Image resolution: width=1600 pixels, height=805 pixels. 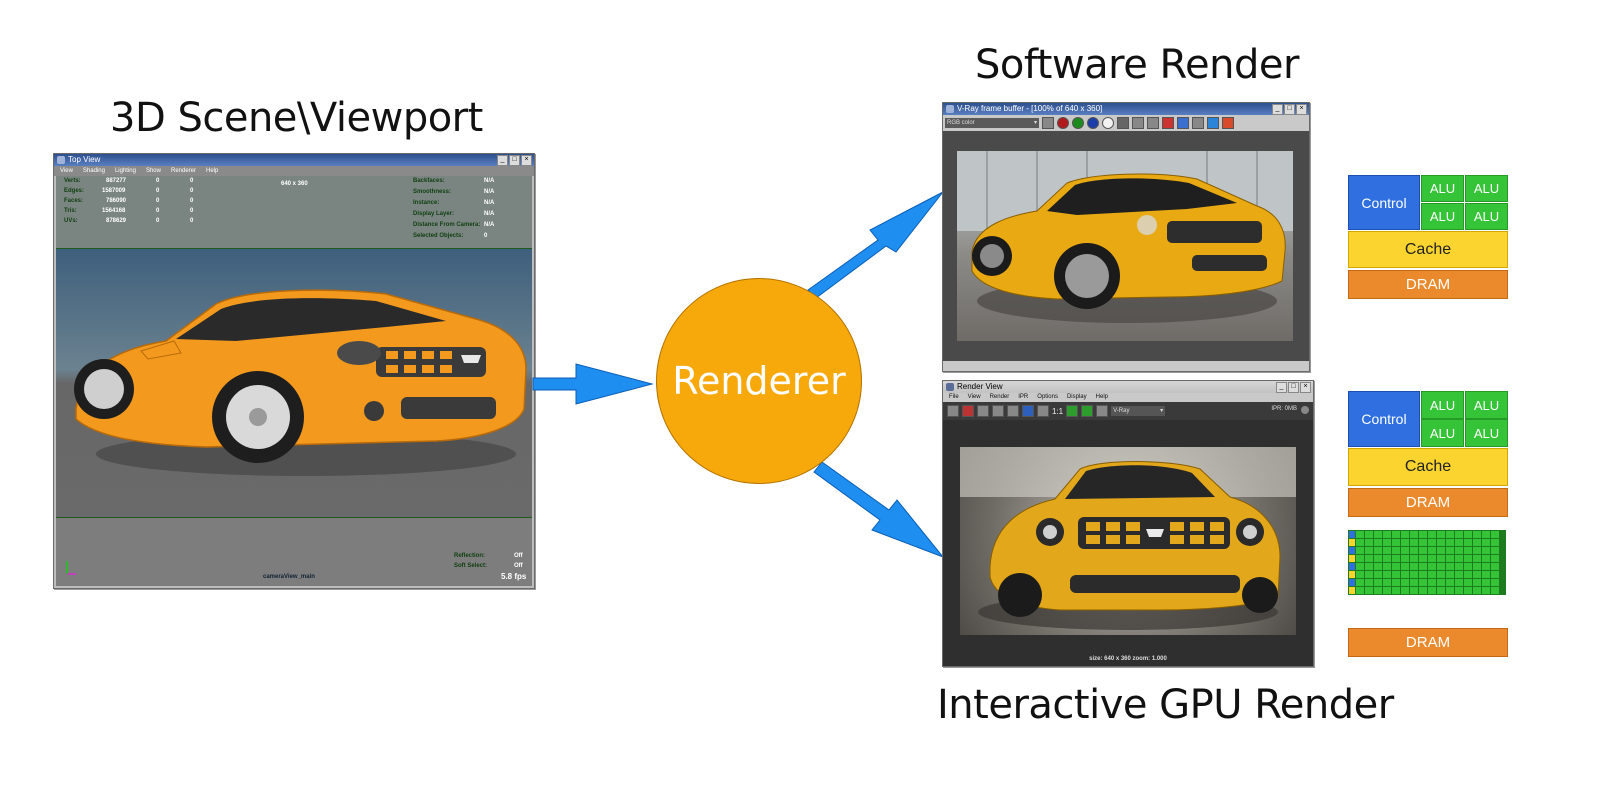 I want to click on remove-image-icon, so click(x=1087, y=411).